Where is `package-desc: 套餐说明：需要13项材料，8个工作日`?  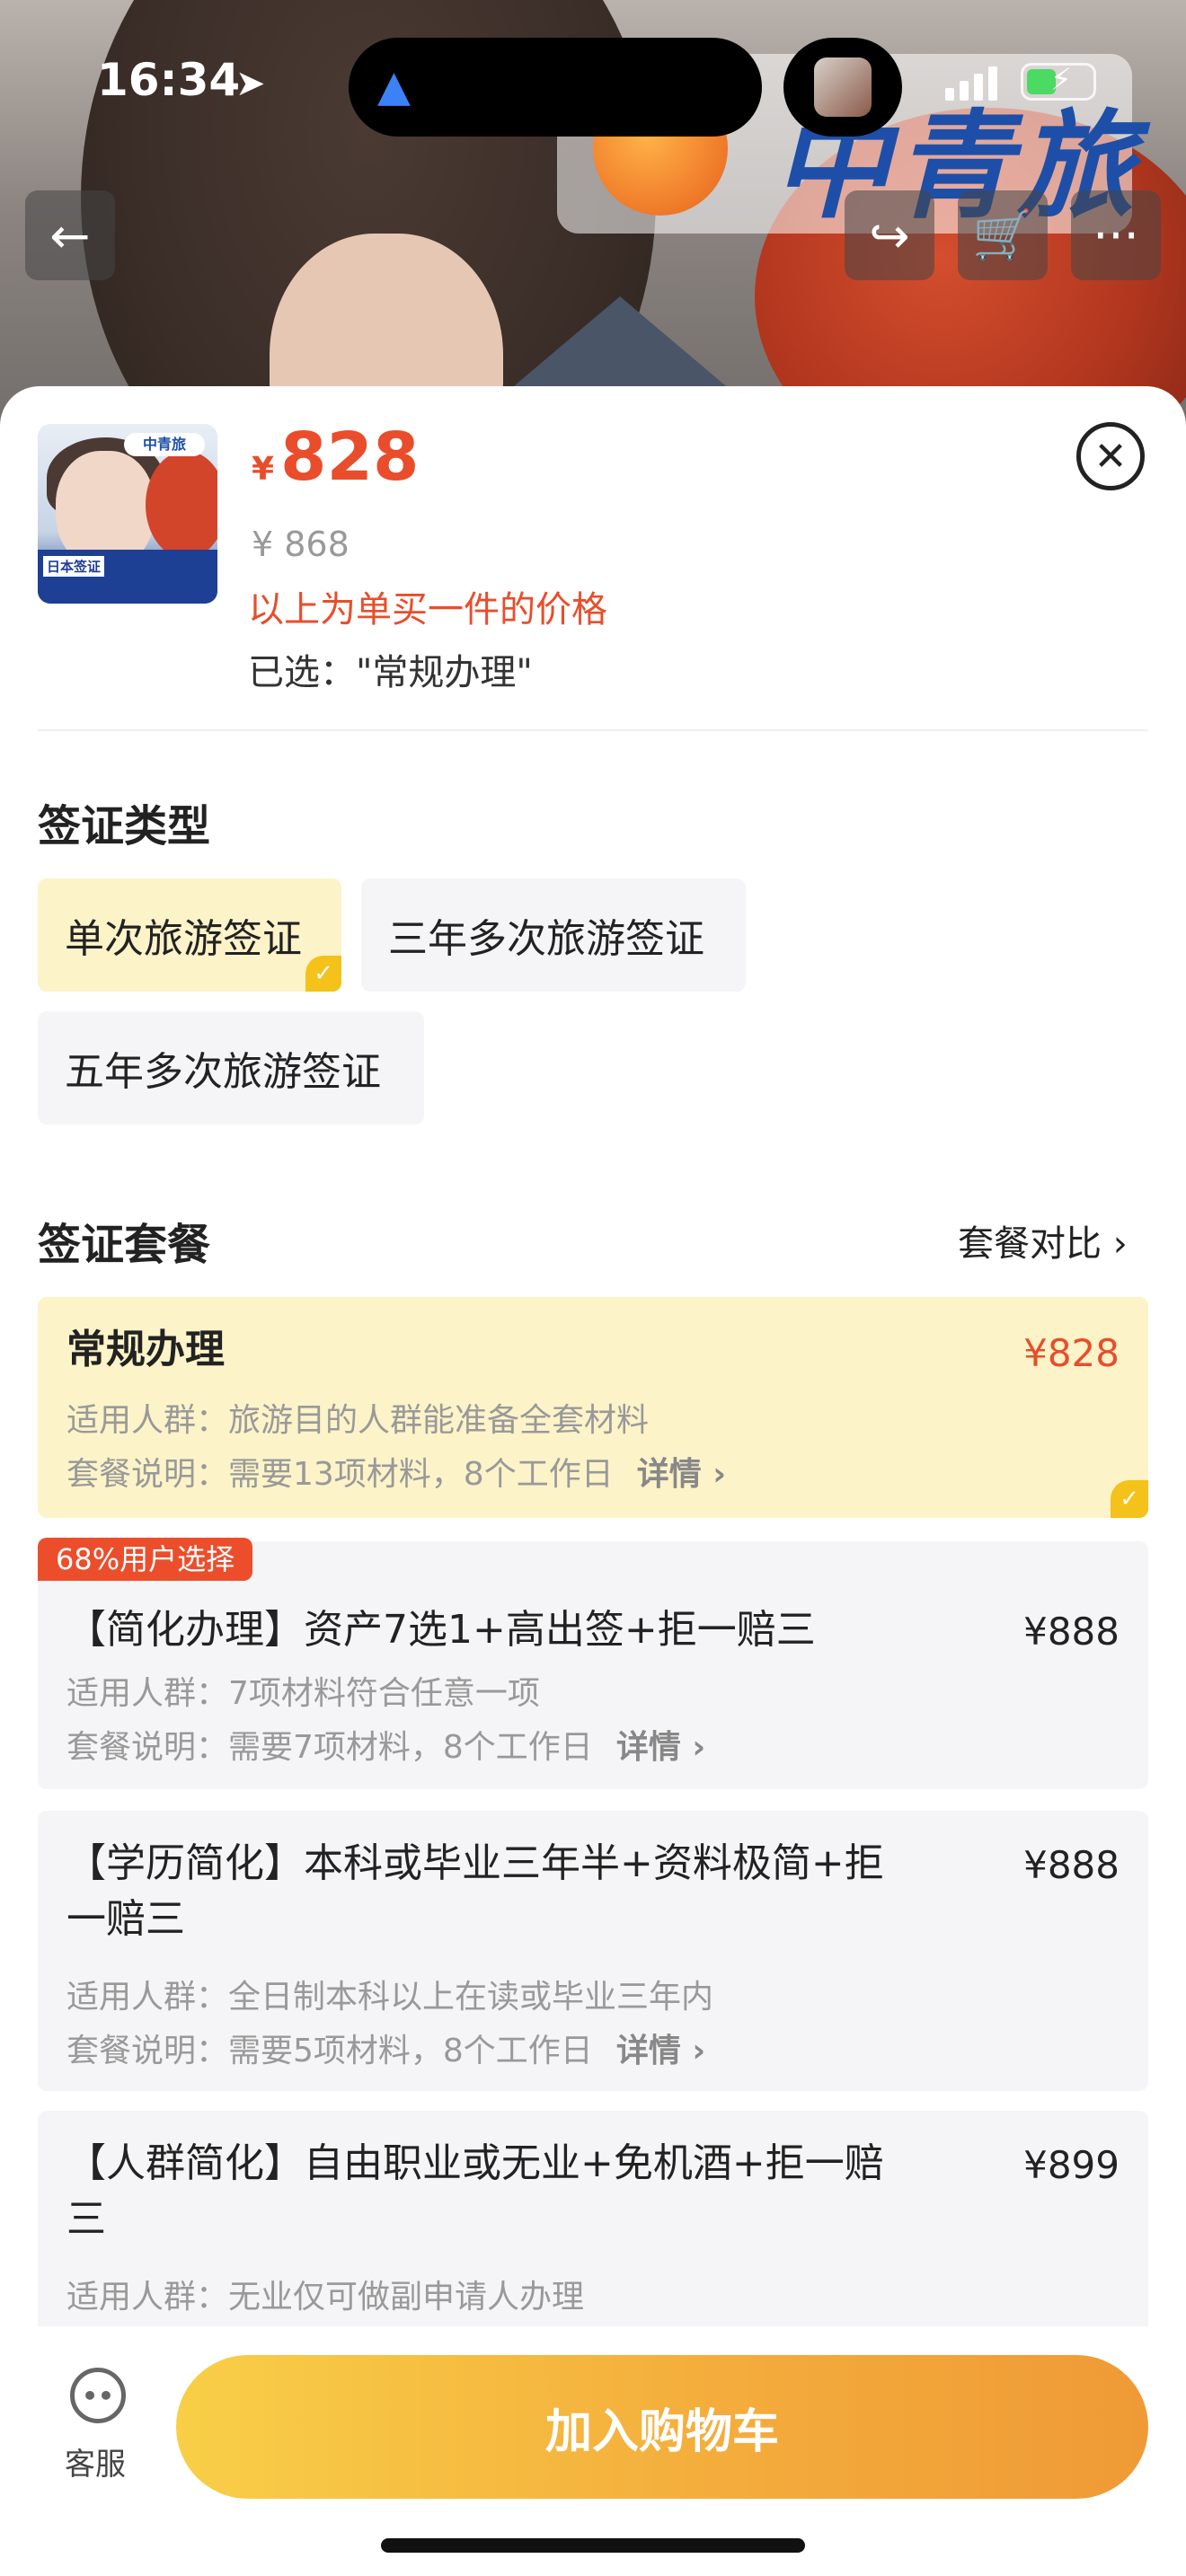
package-desc: 套餐说明：需要13项材料，8个工作日 is located at coordinates (340, 1474).